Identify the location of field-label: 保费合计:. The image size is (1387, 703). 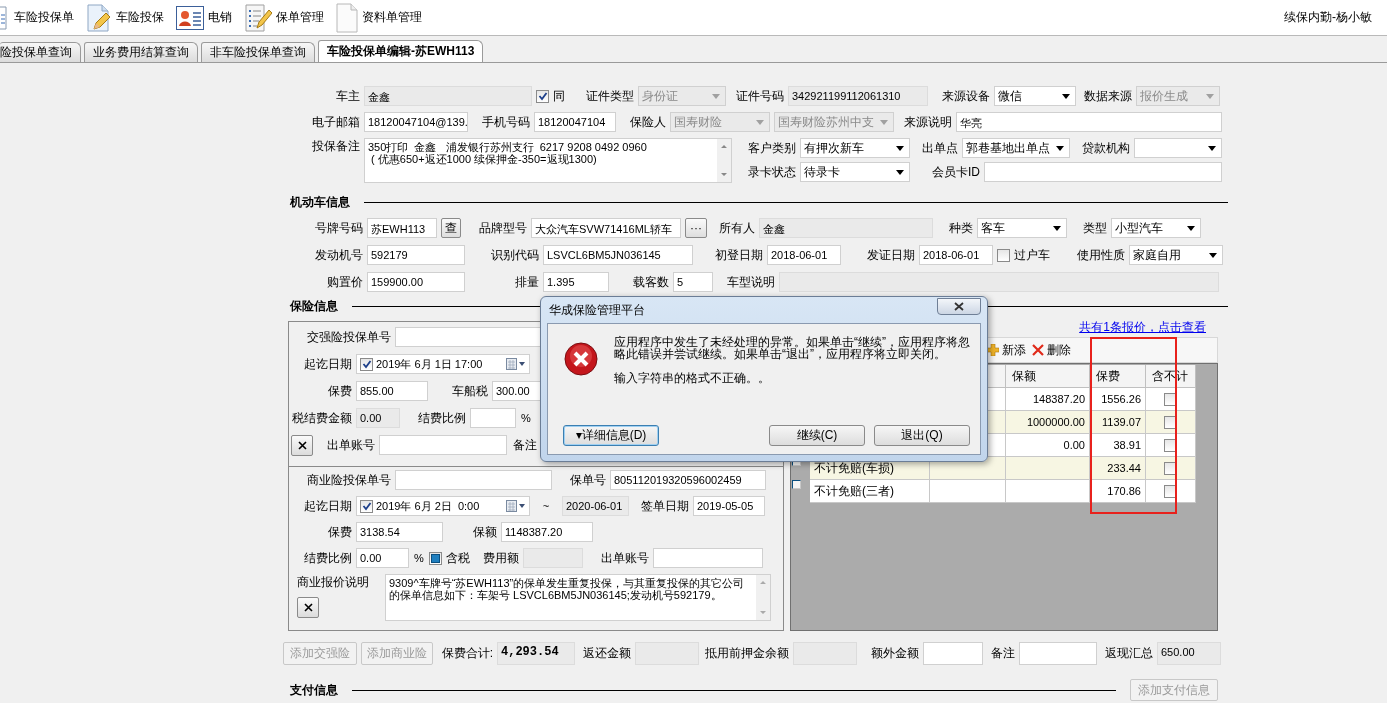
(466, 653).